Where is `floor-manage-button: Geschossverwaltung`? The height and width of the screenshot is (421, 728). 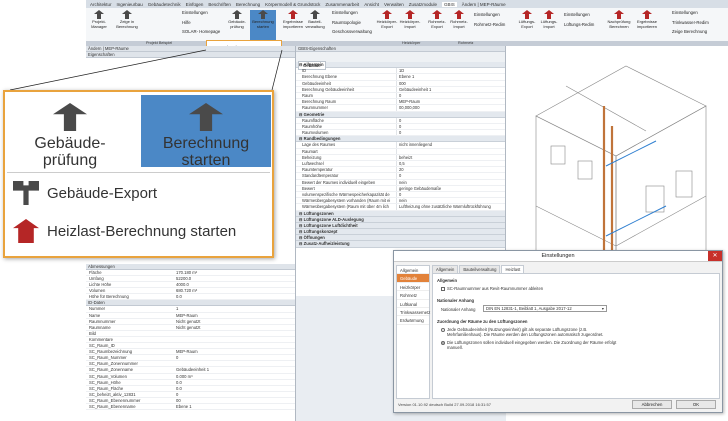
floor-manage-button: Geschossverwaltung is located at coordinates (352, 31).